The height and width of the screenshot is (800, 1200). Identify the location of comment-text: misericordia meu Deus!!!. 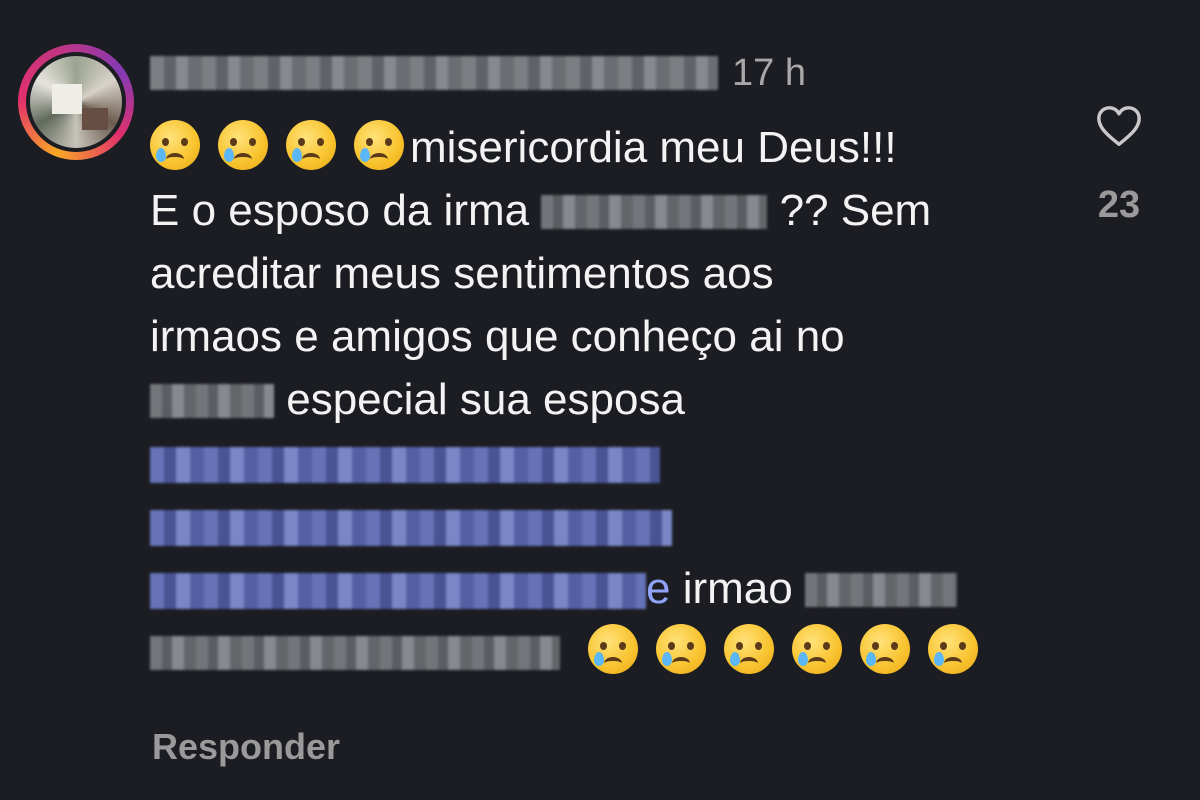
(653, 147).